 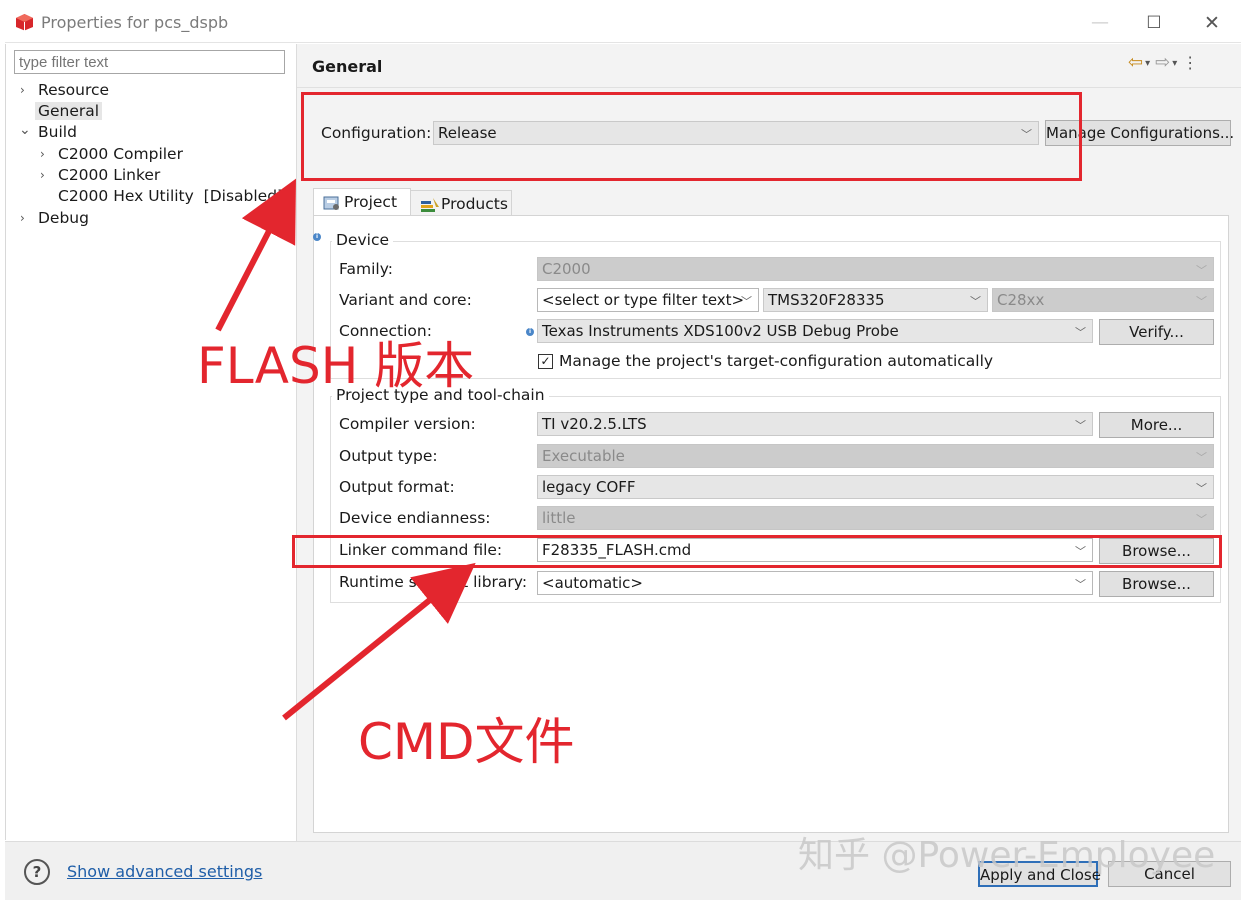 What do you see at coordinates (466, 742) in the screenshot?
I see `cmd-file-annotation: CMD文件` at bounding box center [466, 742].